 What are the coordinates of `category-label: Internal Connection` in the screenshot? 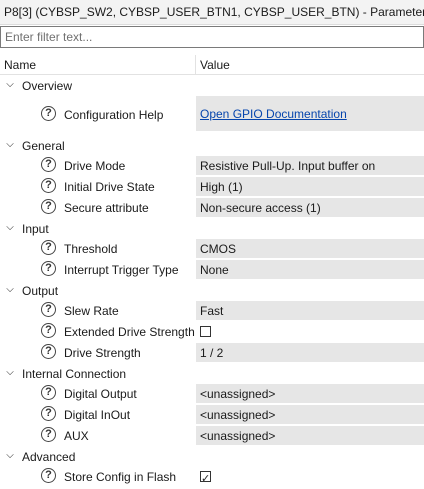 It's located at (74, 374).